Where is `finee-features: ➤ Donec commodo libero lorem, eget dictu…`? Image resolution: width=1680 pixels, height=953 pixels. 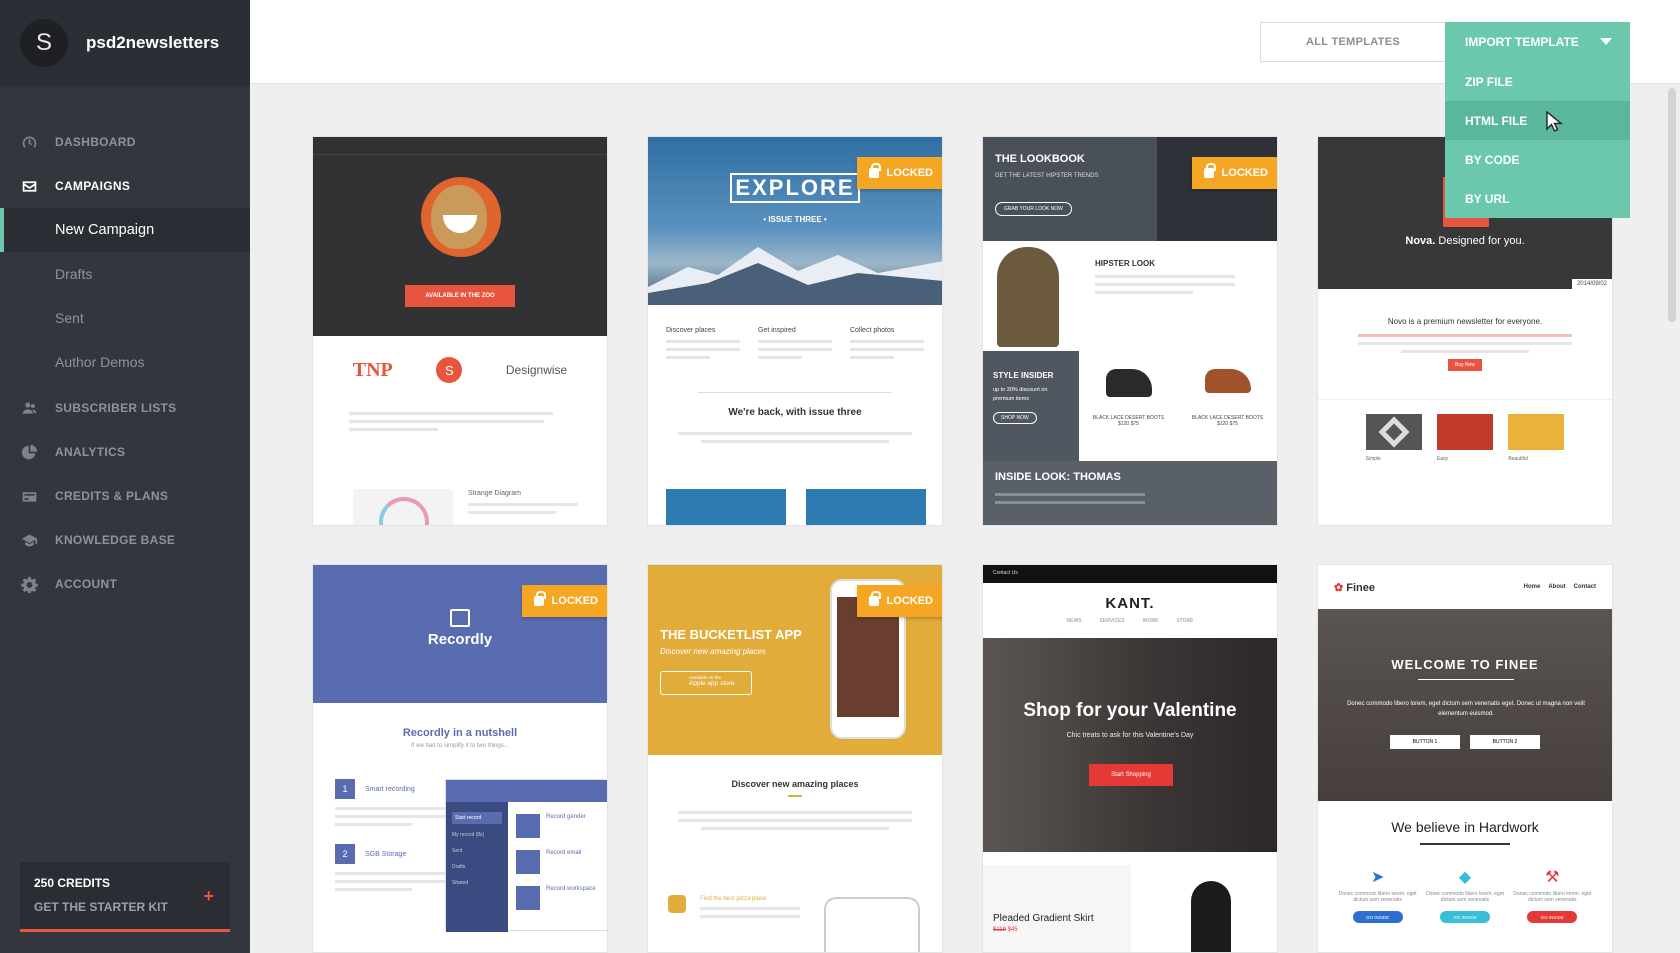
finee-features: ➤ Donec commodo libero lorem, eget dictu… is located at coordinates (1465, 884).